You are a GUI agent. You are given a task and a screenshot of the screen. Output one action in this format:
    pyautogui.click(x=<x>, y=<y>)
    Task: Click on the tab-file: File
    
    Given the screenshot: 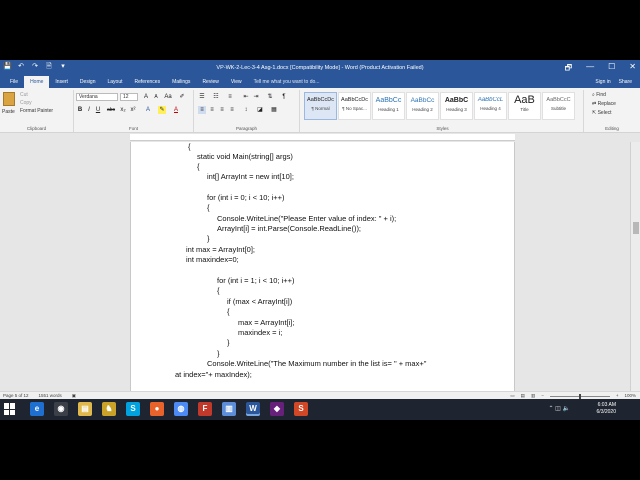 What is the action you would take?
    pyautogui.click(x=14, y=82)
    